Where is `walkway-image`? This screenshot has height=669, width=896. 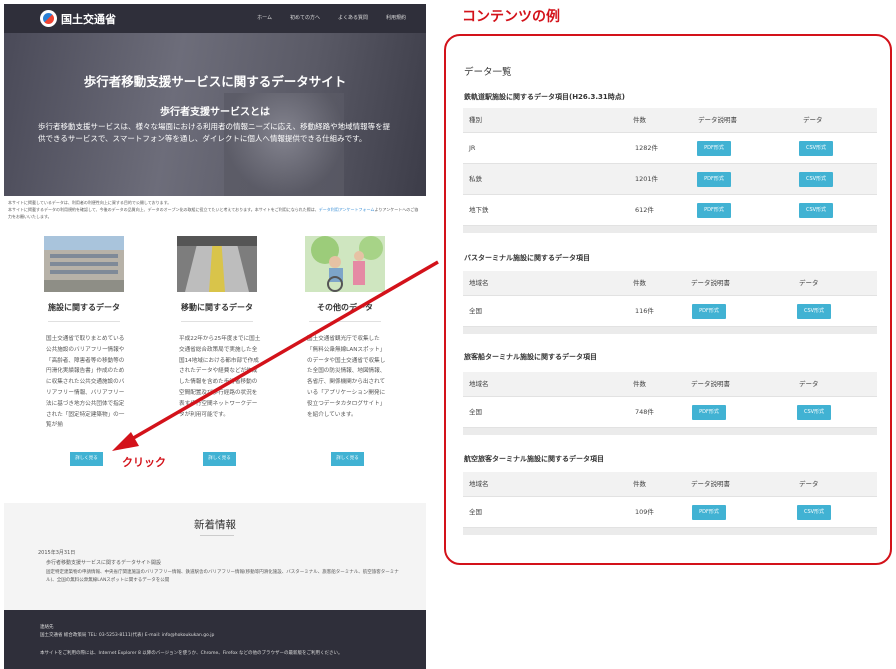
walkway-image is located at coordinates (217, 264).